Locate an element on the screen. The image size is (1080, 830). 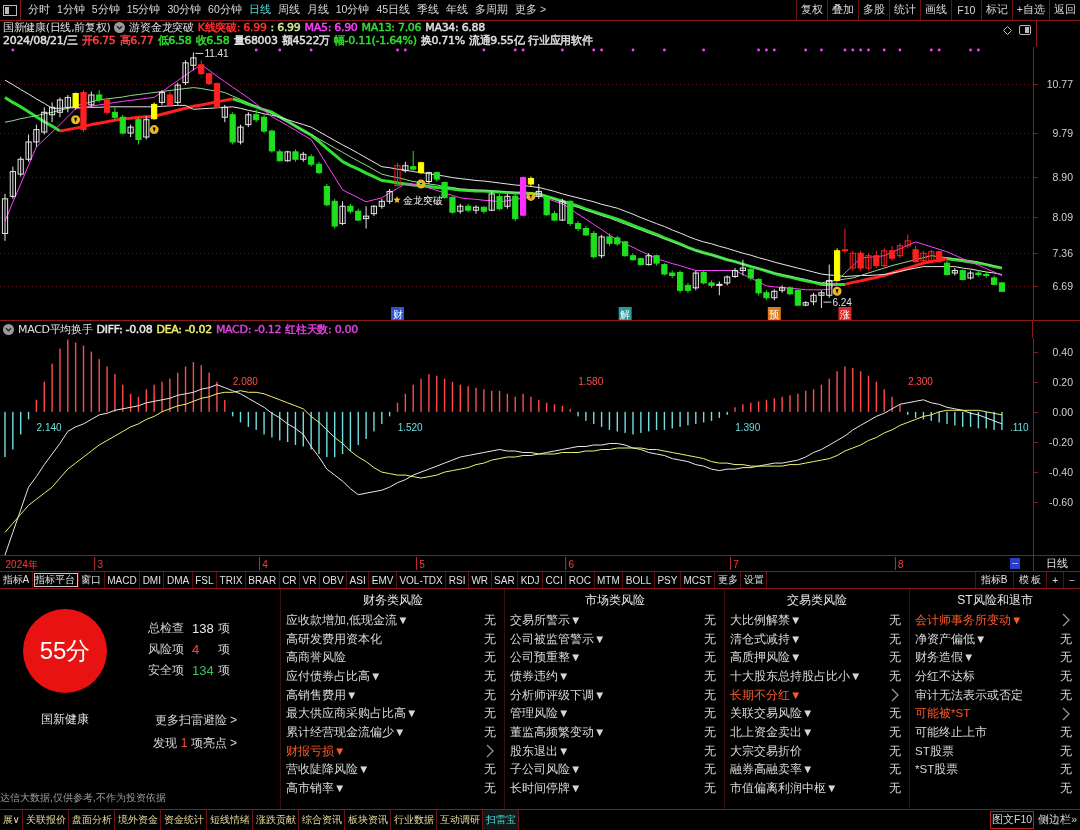
risk-item: 董监高频繁变动▼ is located at coordinates (558, 732).